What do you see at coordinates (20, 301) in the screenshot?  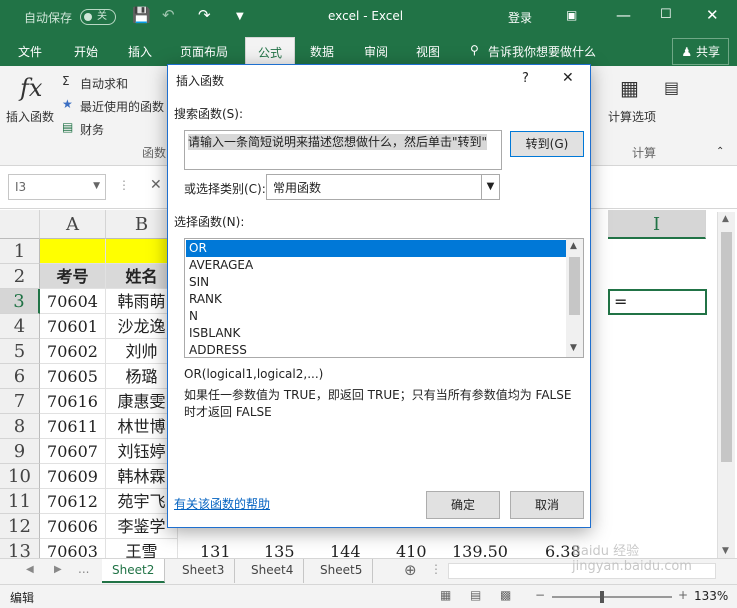 I see `row-header: 3` at bounding box center [20, 301].